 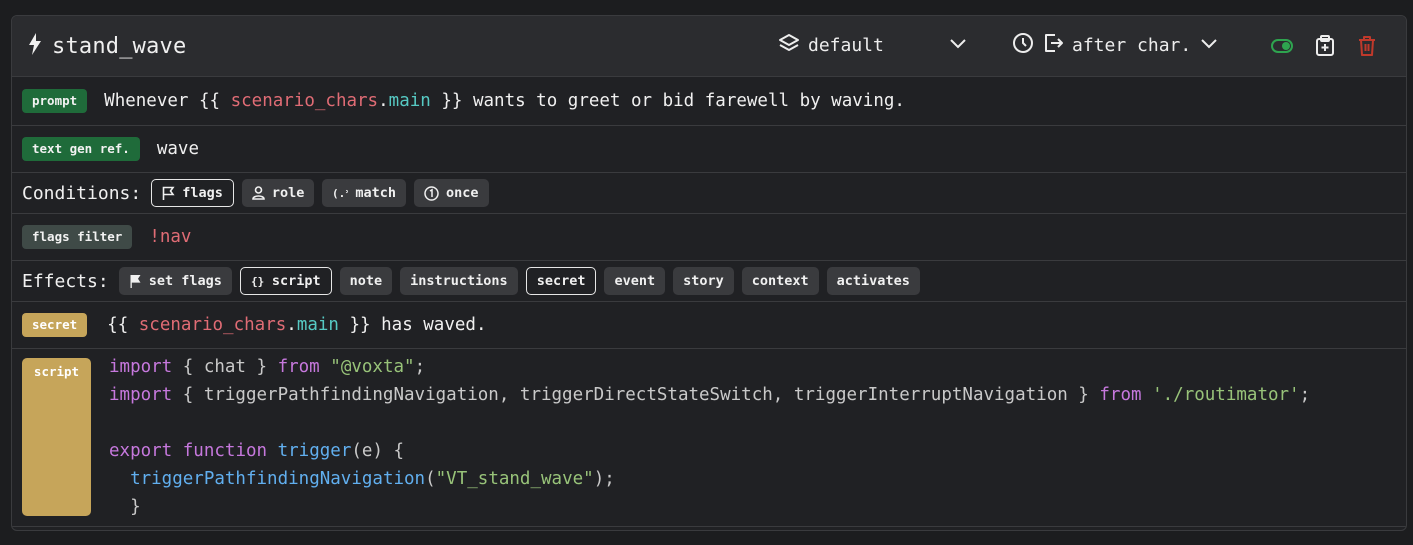 What do you see at coordinates (55, 101) in the screenshot?
I see `prompt-tag: prompt` at bounding box center [55, 101].